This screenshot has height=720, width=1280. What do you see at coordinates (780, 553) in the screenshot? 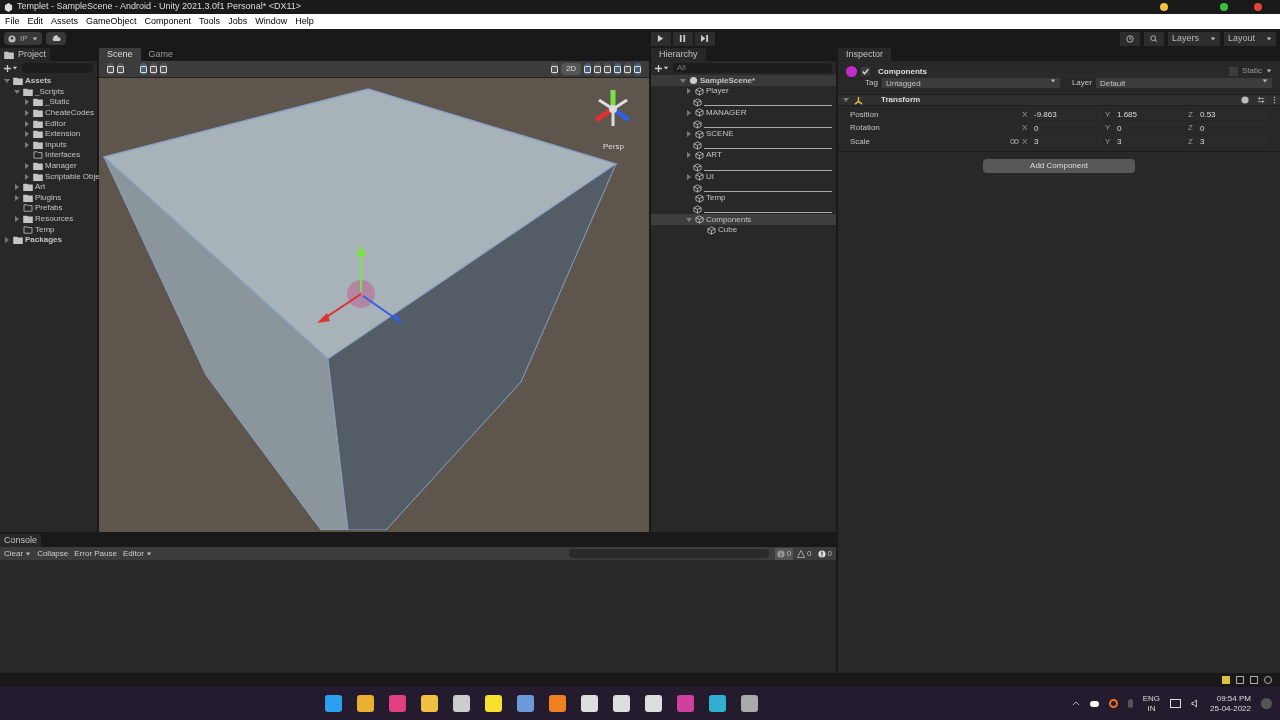
I see `info-icon` at bounding box center [780, 553].